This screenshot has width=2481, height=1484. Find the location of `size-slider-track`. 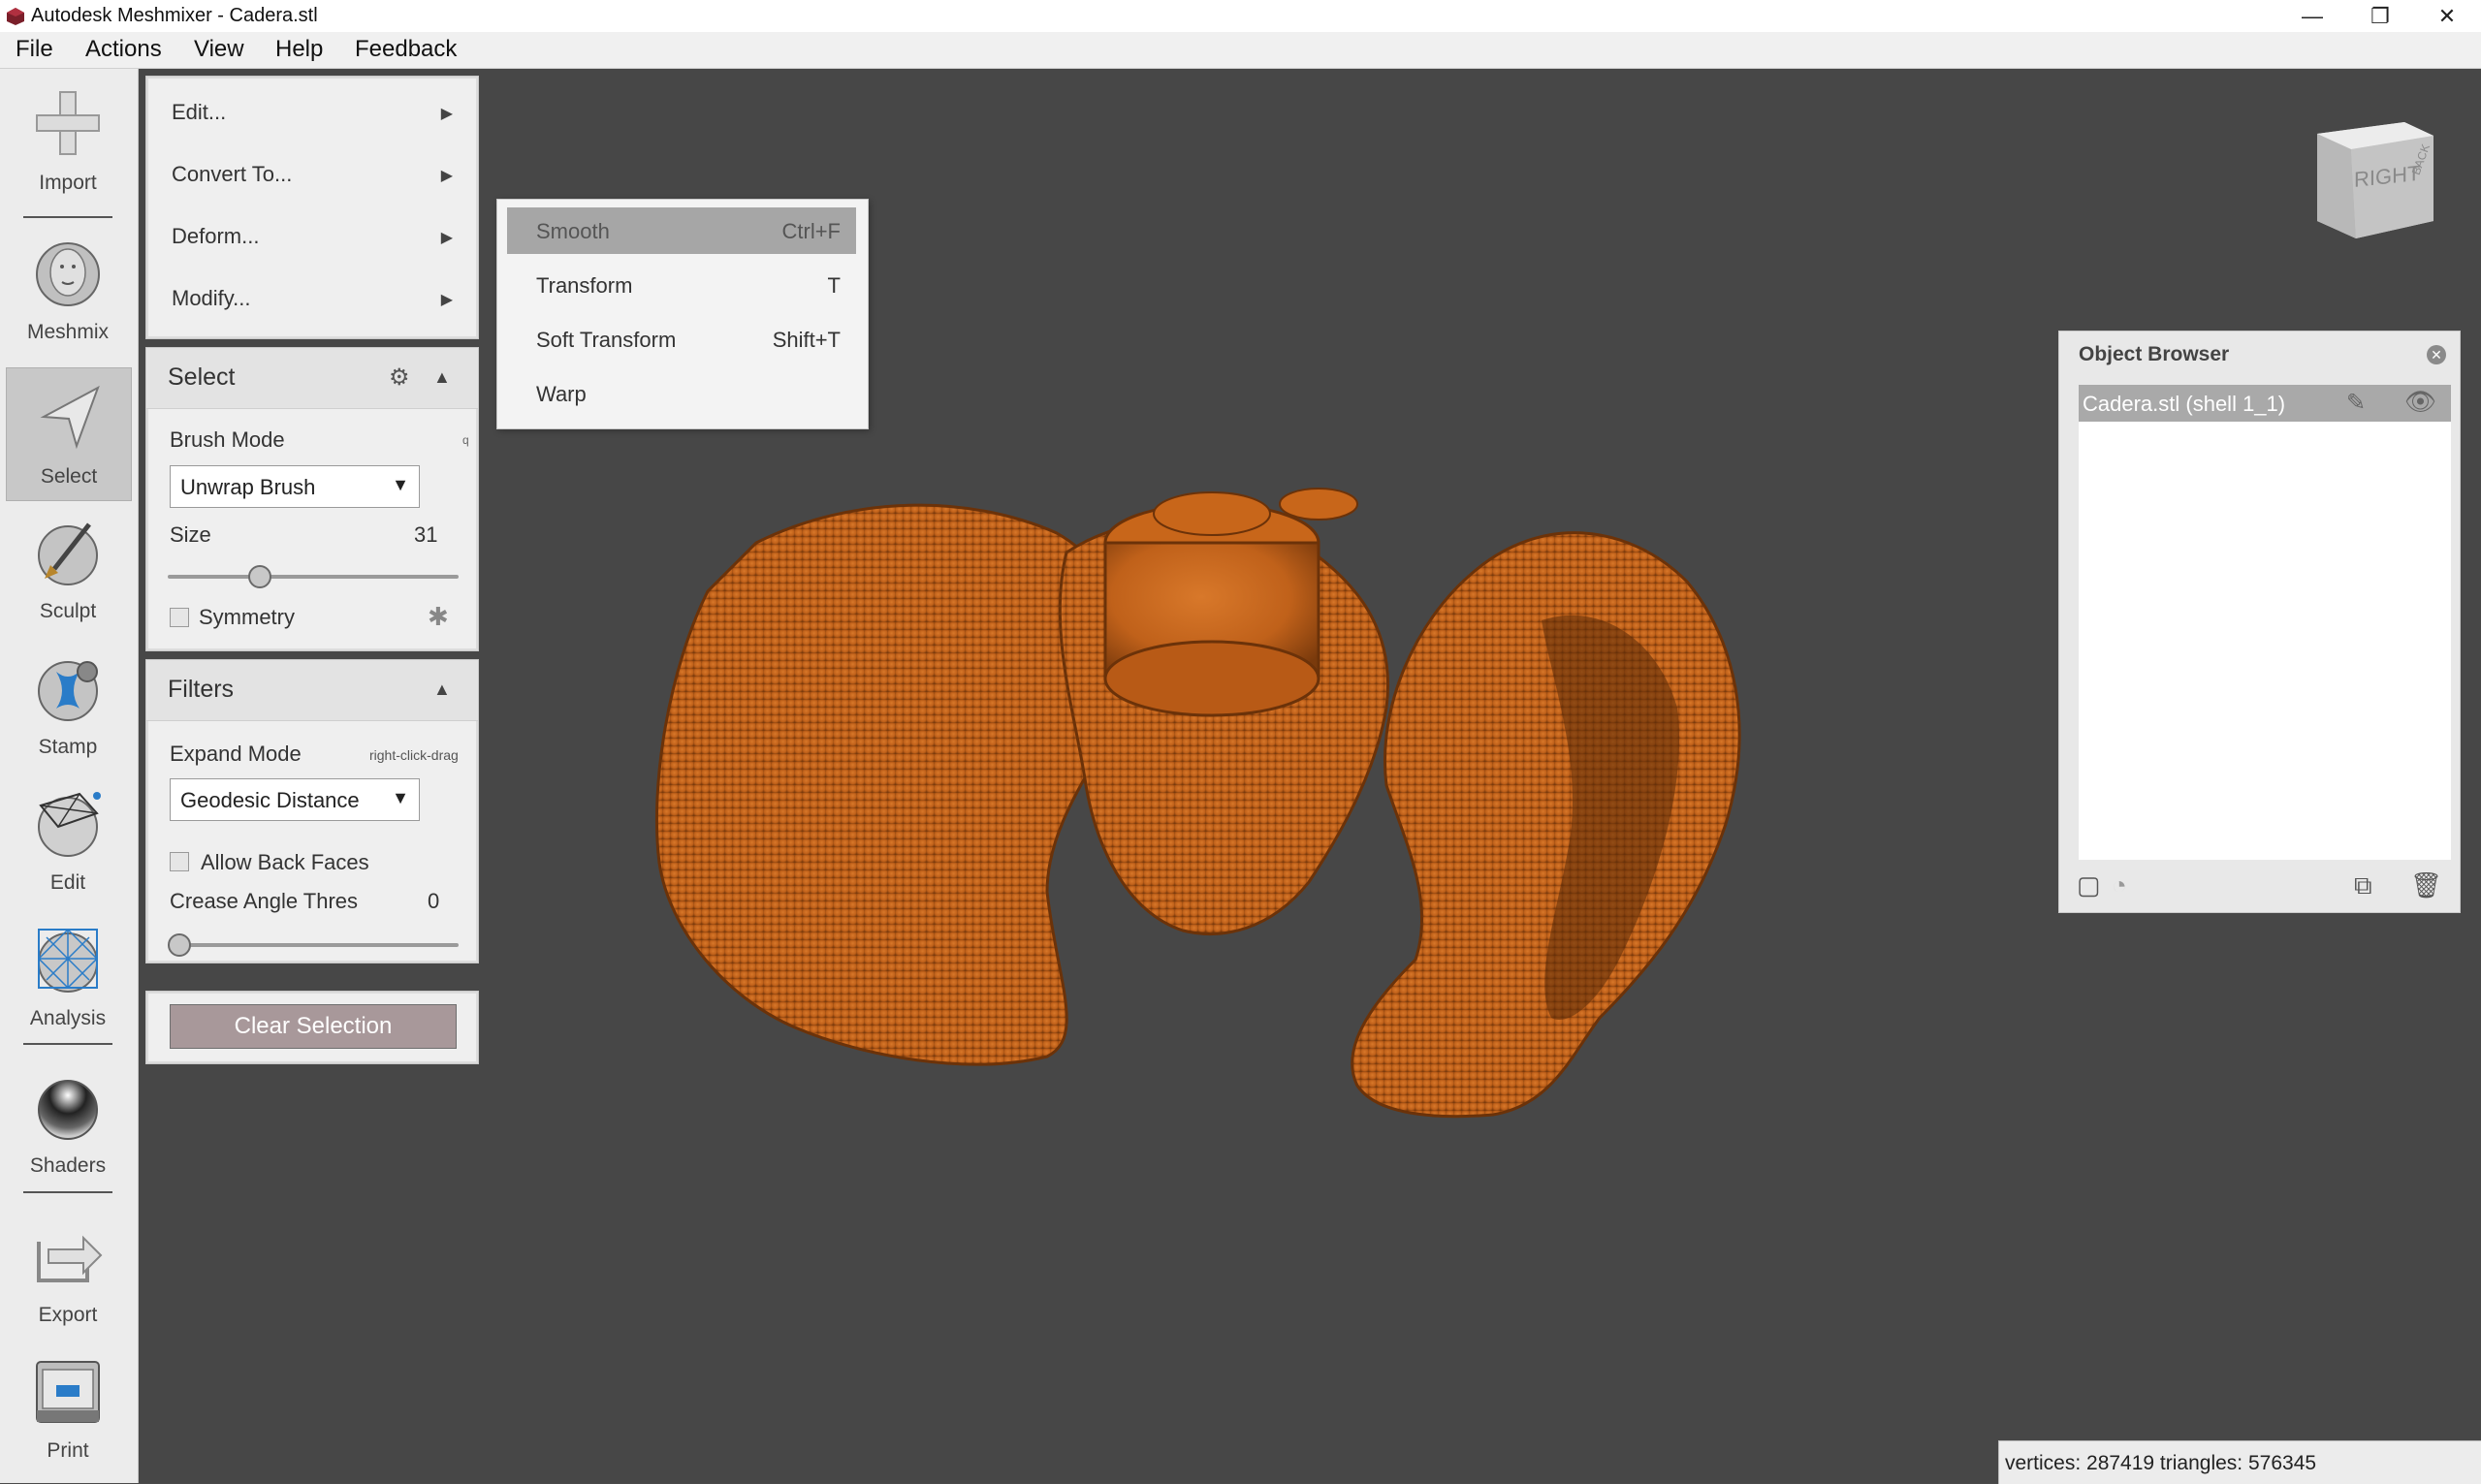

size-slider-track is located at coordinates (313, 577).